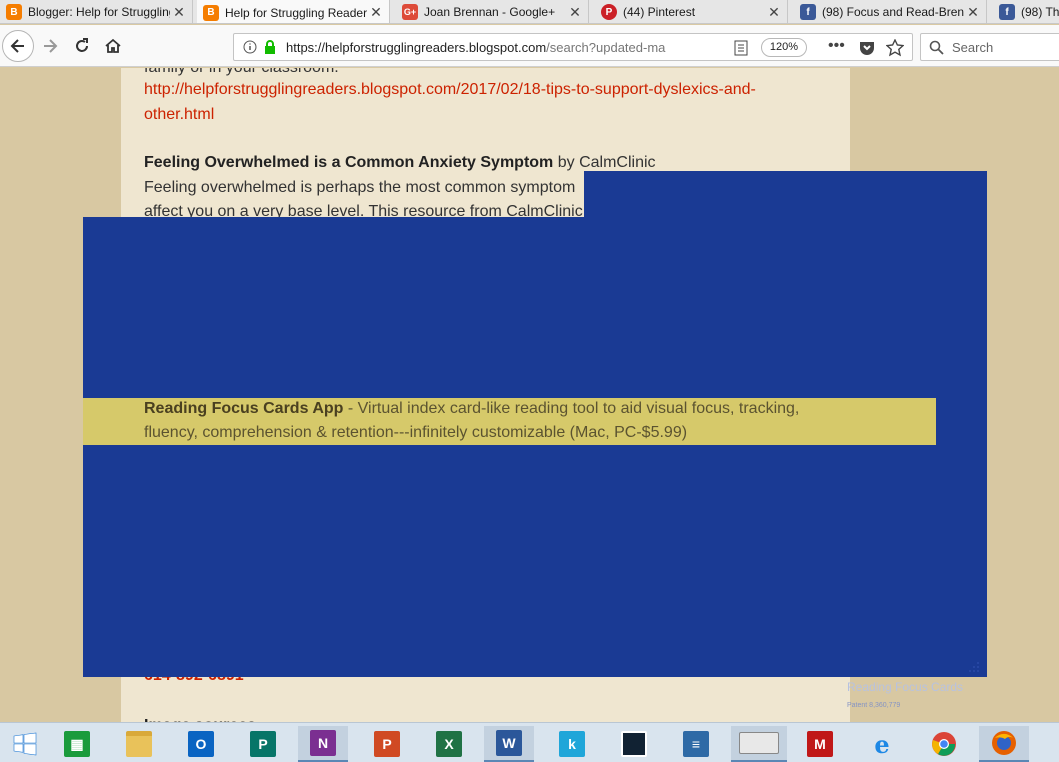 The height and width of the screenshot is (762, 1059). Describe the element at coordinates (905, 687) in the screenshot. I see `focus-cards-logo: Reading Focus Cards` at that location.